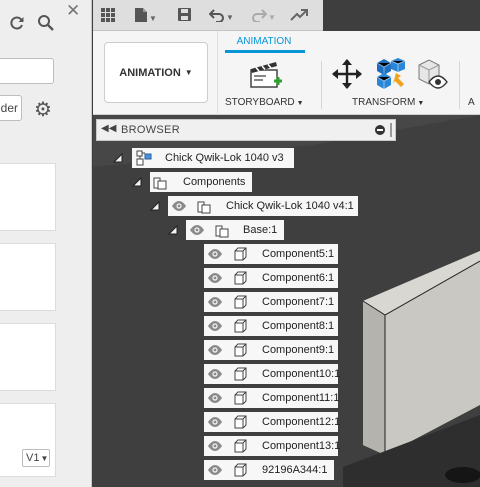 The image size is (480, 487). I want to click on assembly-label: Chick Qwik-Lok 1040 v4:1, so click(290, 206).